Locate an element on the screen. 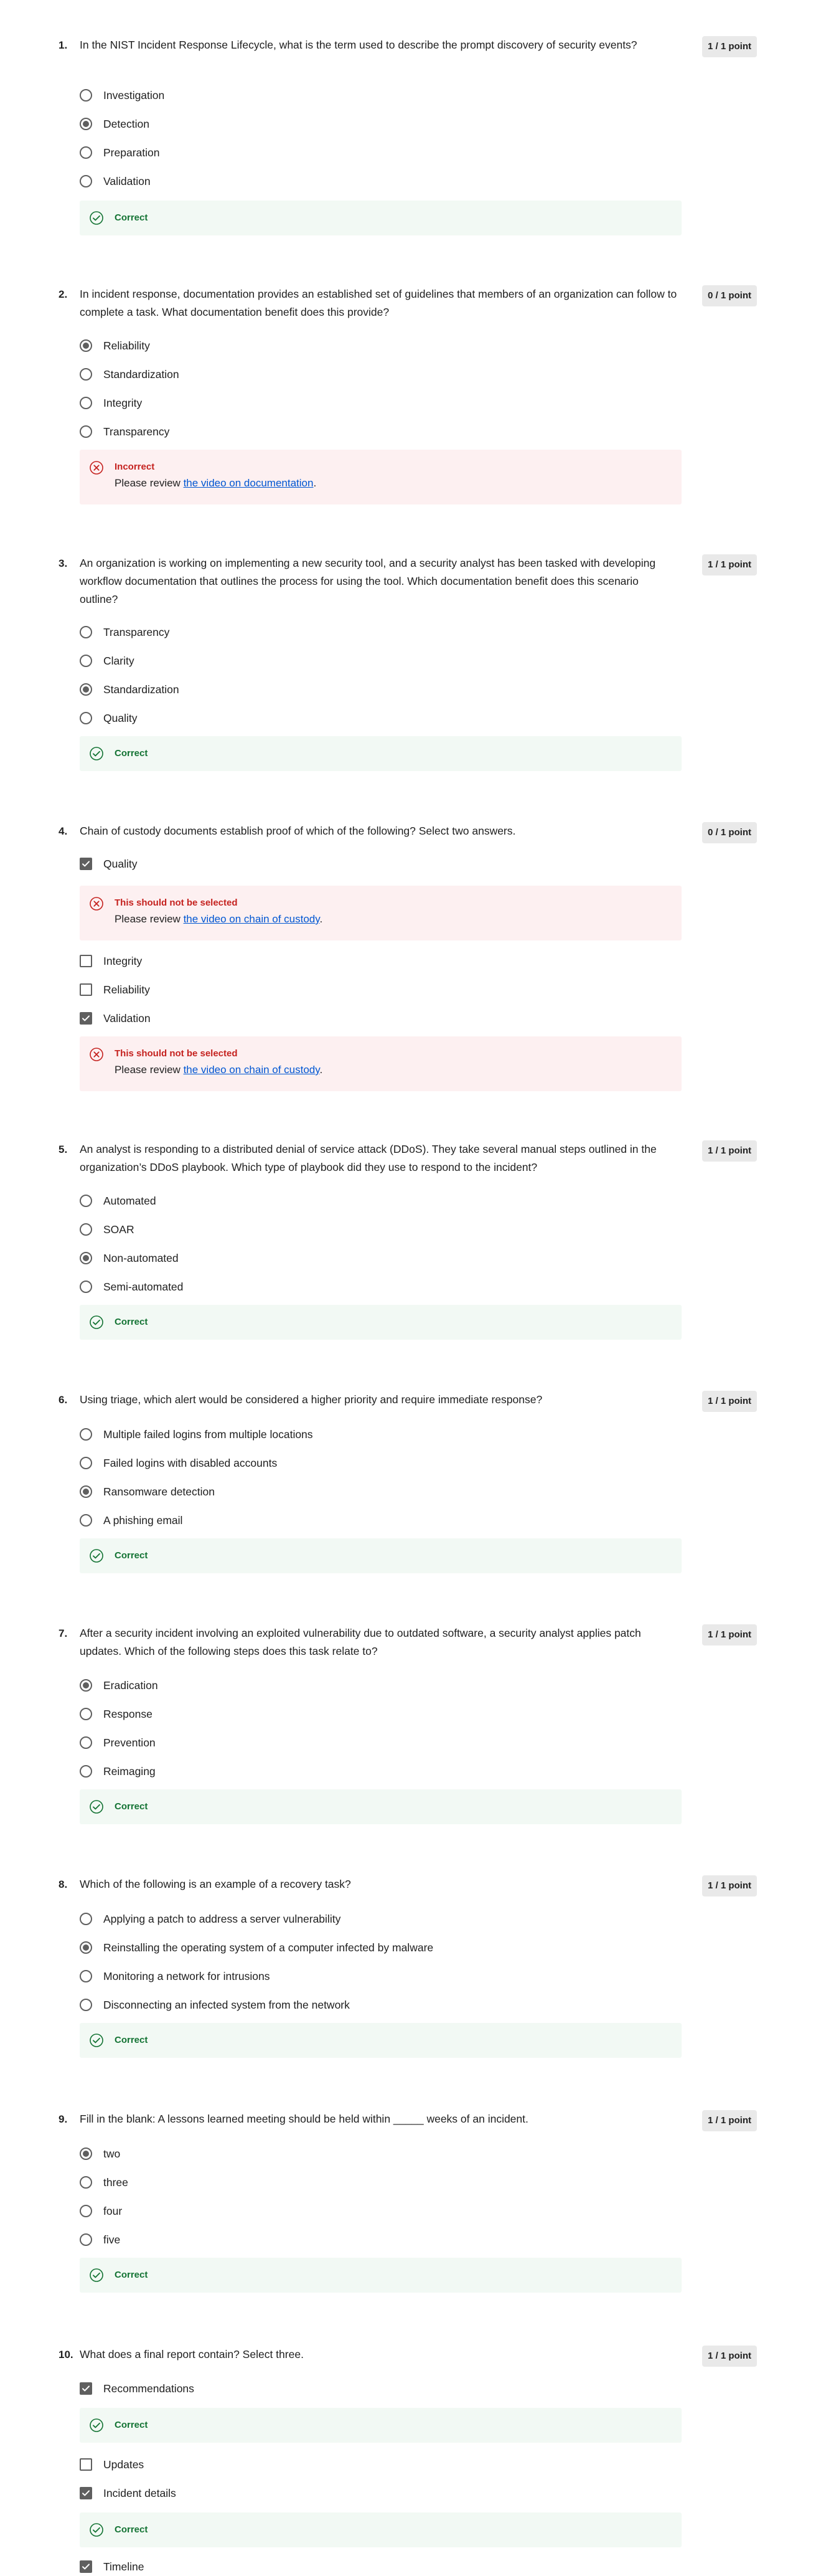 The width and height of the screenshot is (826, 2576). option-label: Automated is located at coordinates (129, 1200).